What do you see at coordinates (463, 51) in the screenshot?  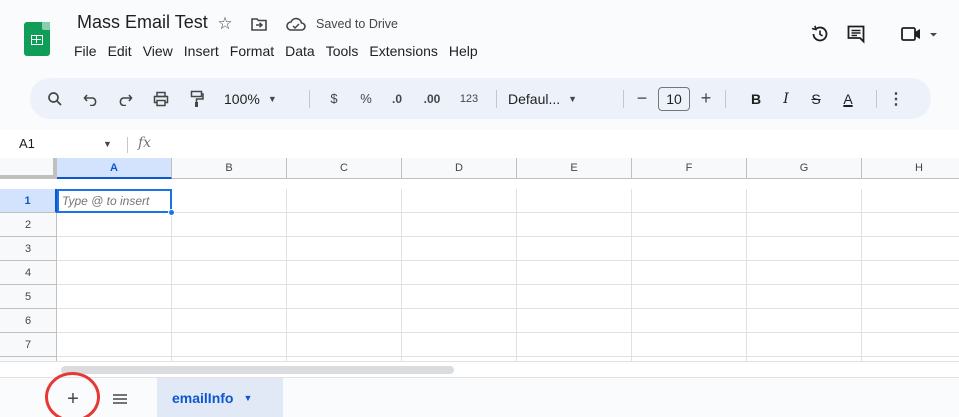 I see `menu-help: Help` at bounding box center [463, 51].